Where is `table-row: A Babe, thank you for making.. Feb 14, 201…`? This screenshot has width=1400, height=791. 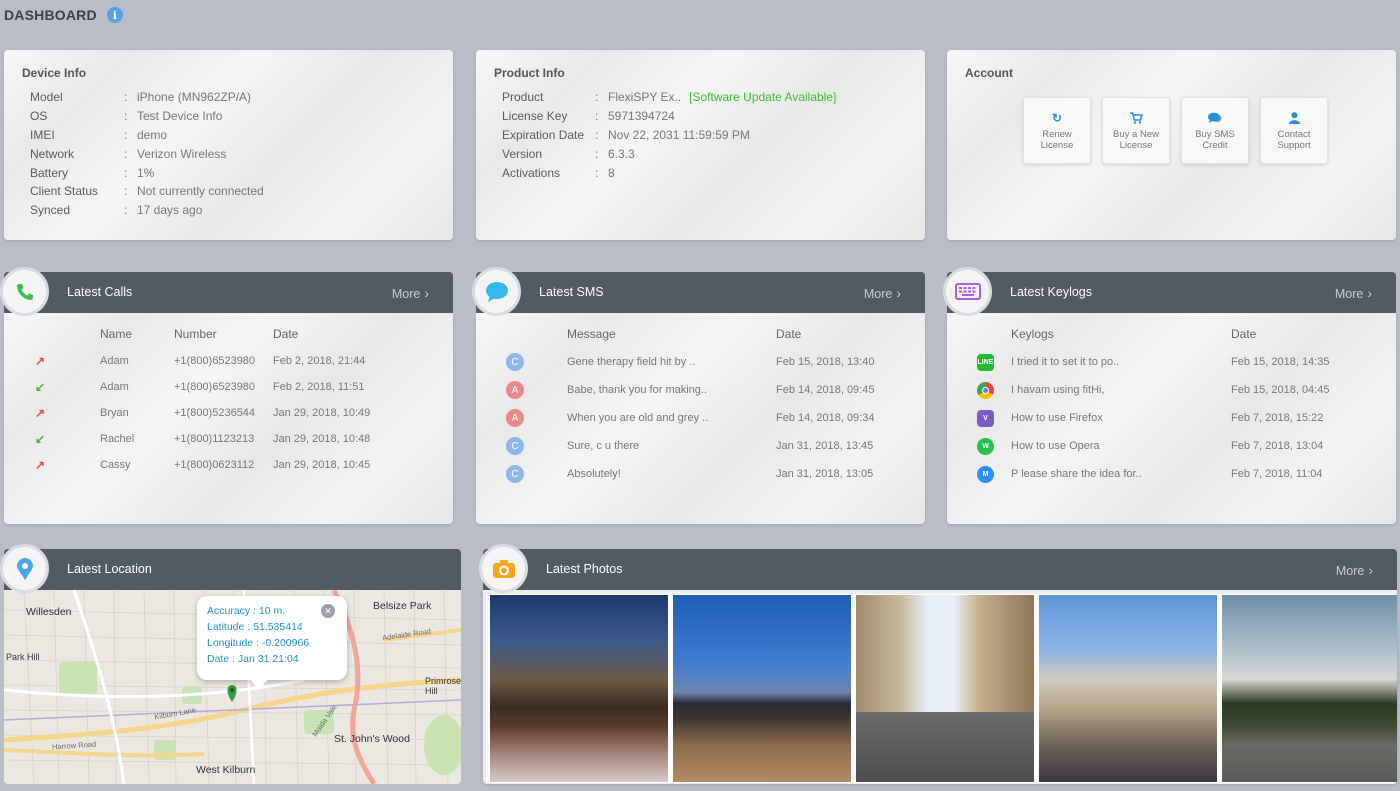 table-row: A Babe, thank you for making.. Feb 14, 201… is located at coordinates (706, 390).